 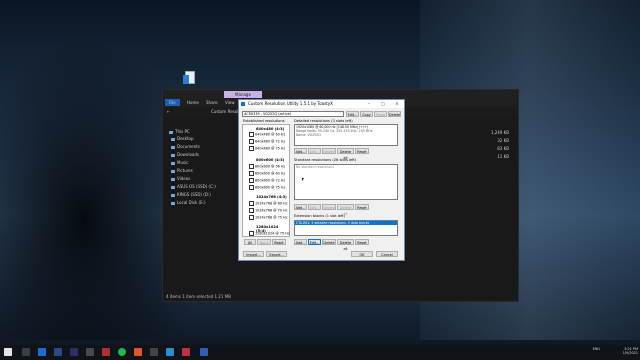 I want to click on detailed-delete-all-button: Delete all, so click(x=345, y=154).